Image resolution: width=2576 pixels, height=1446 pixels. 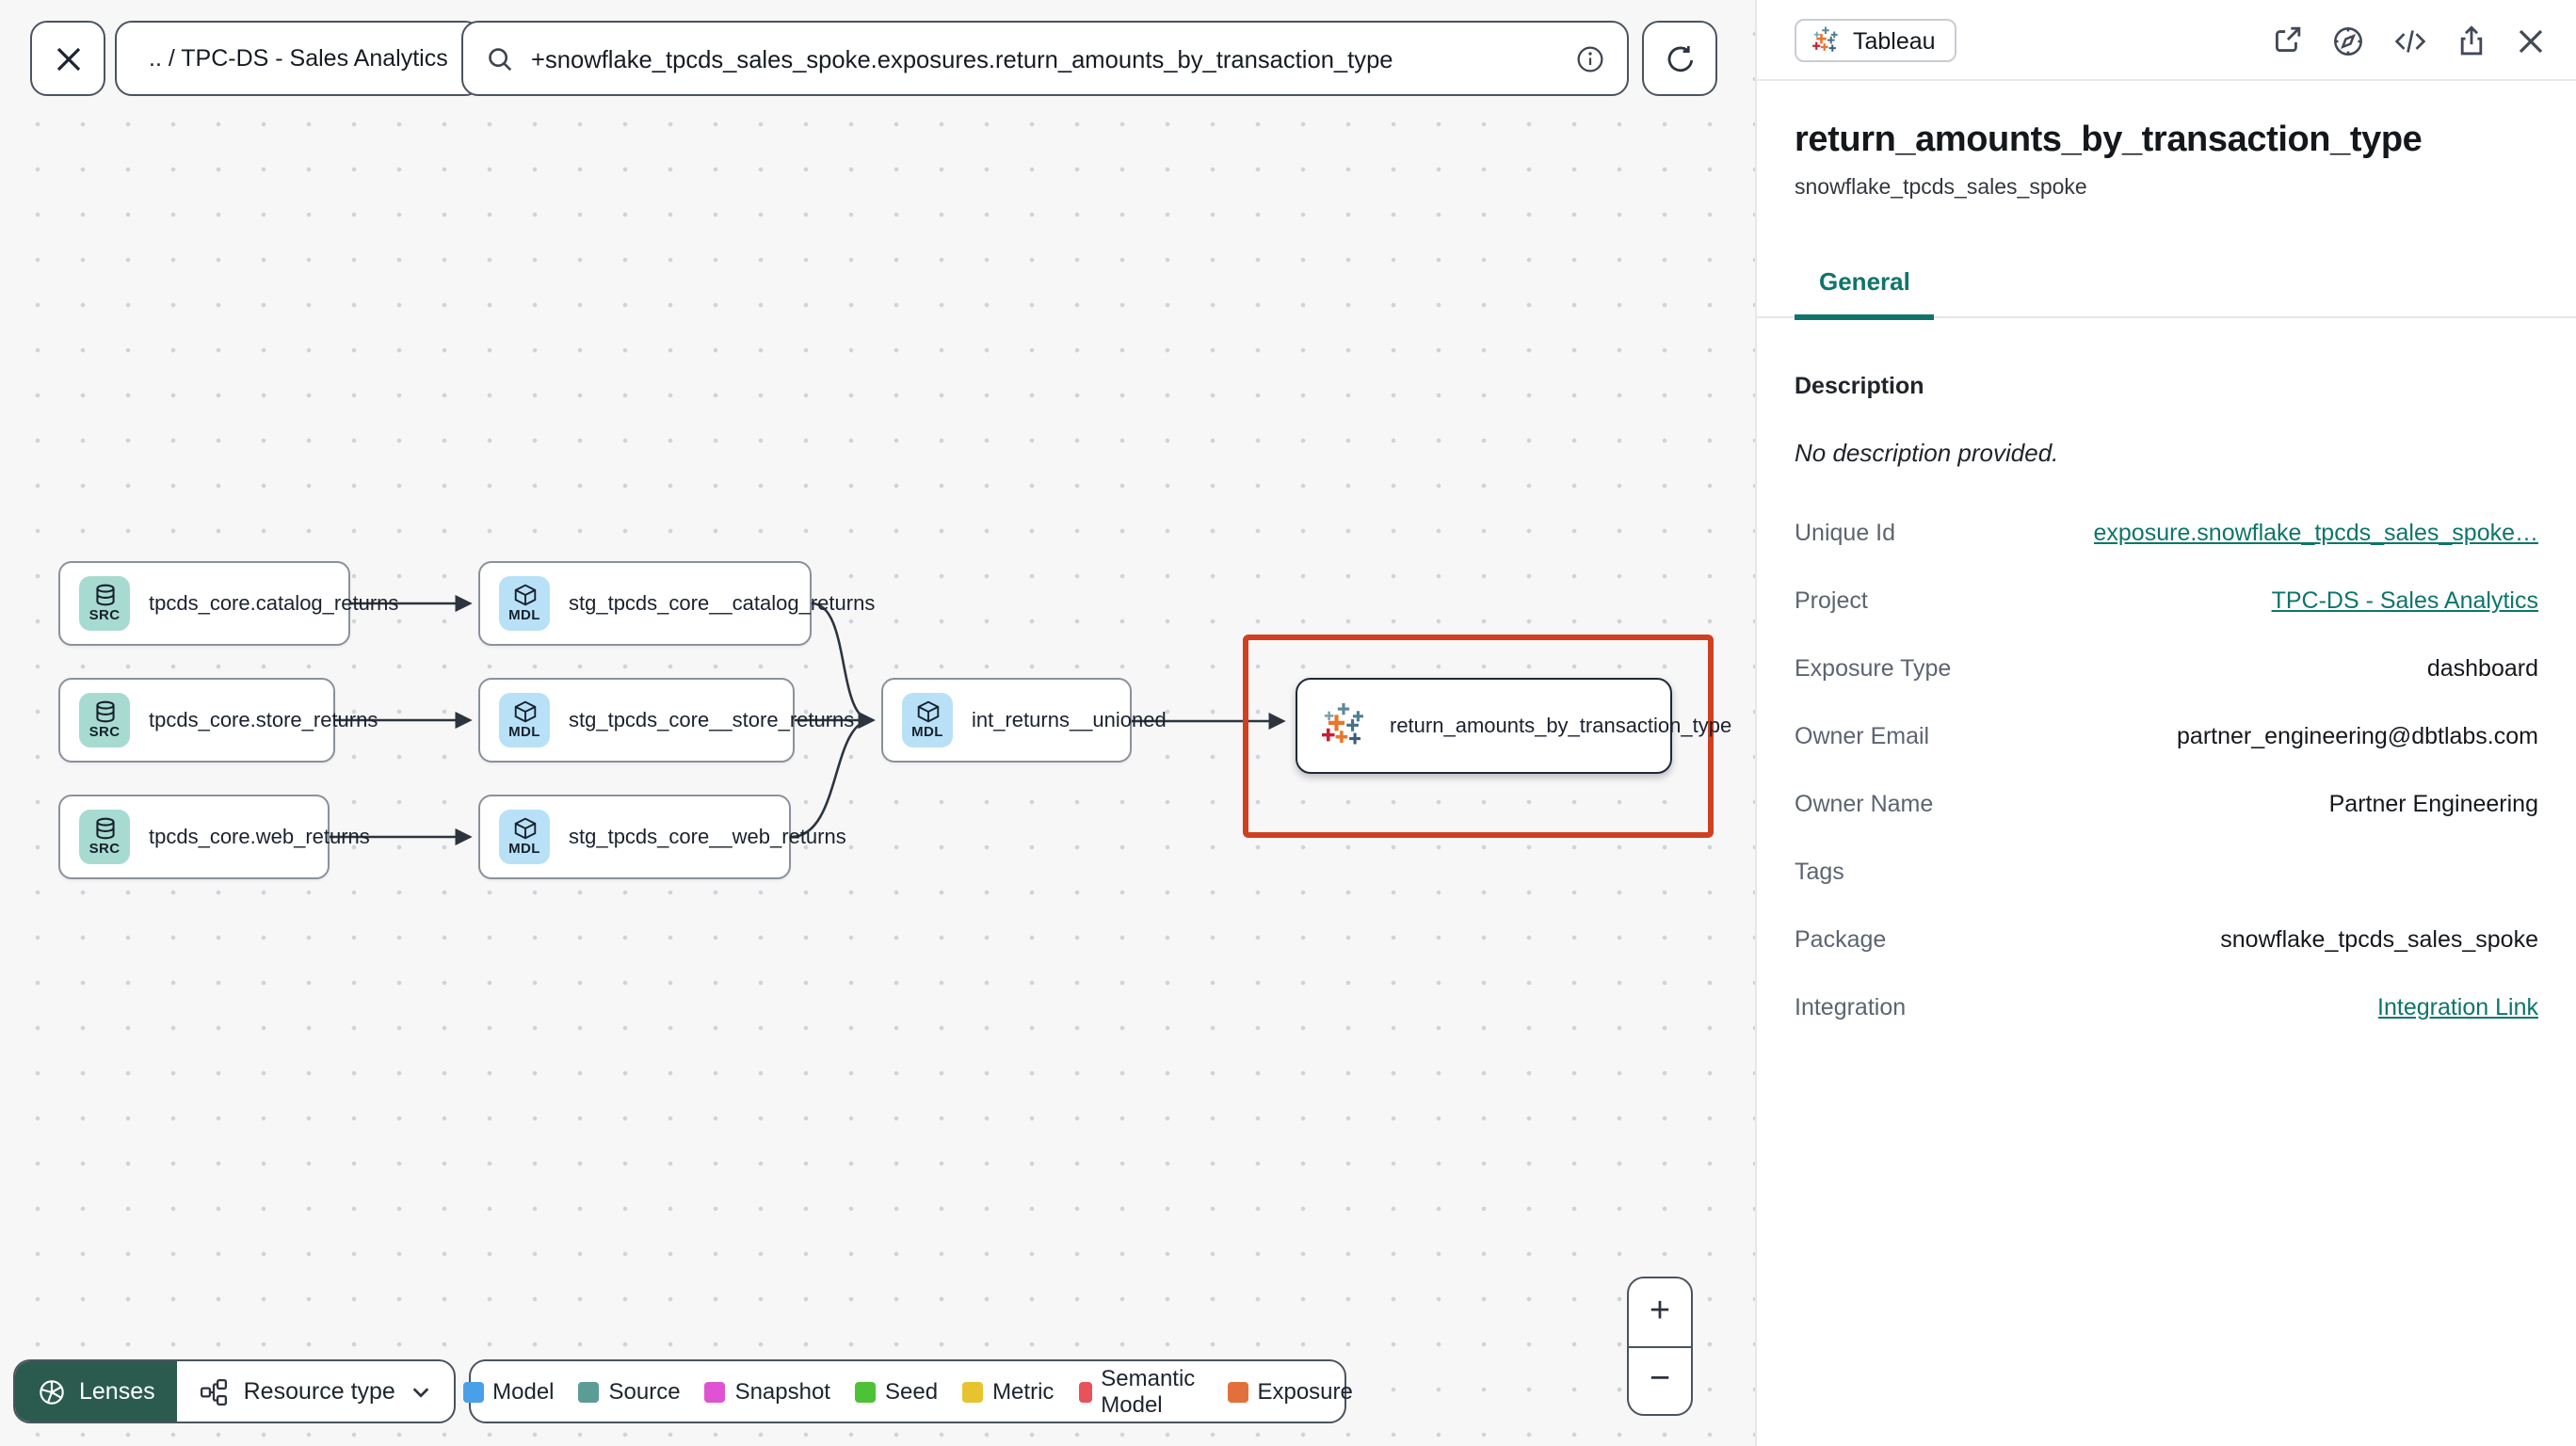 What do you see at coordinates (973, 1391) in the screenshot?
I see `metric-swatch` at bounding box center [973, 1391].